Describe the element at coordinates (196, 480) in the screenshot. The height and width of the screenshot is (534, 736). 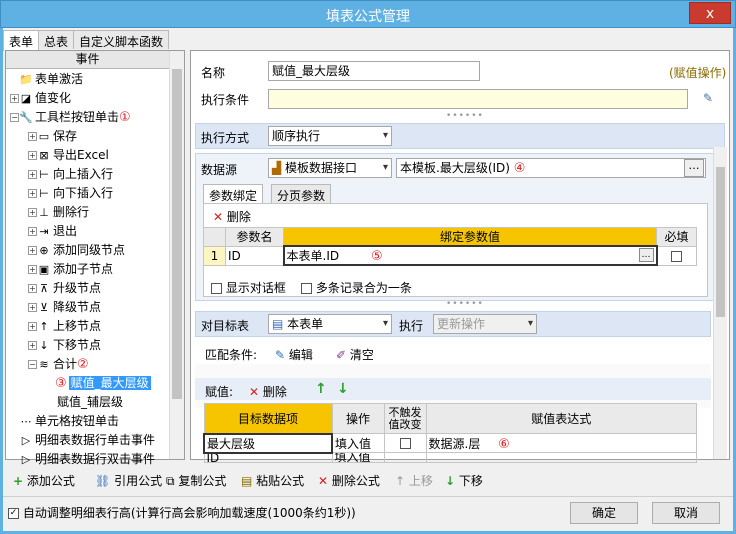
I see `copy-formula-button: ⧉ 复制公式` at that location.